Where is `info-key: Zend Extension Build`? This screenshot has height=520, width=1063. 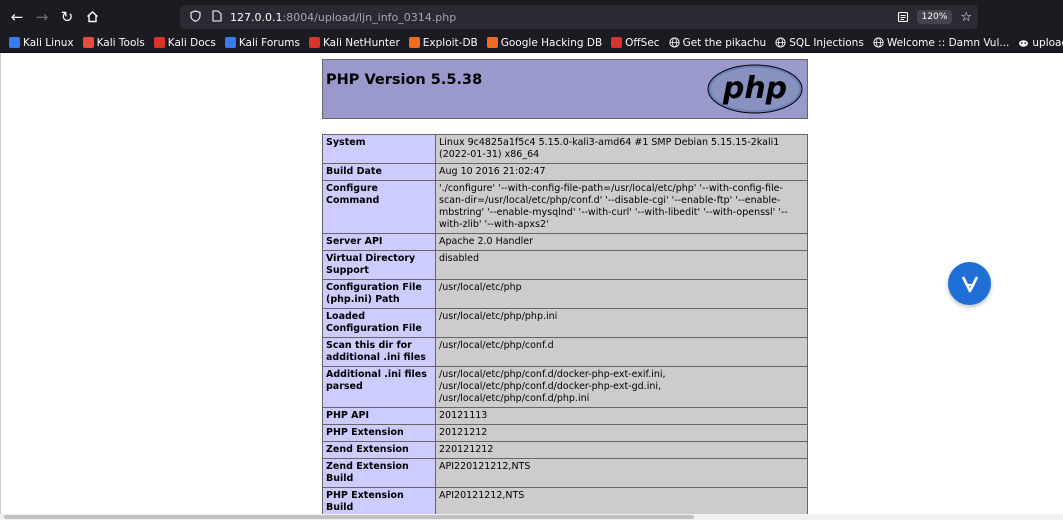
info-key: Zend Extension Build is located at coordinates (379, 473).